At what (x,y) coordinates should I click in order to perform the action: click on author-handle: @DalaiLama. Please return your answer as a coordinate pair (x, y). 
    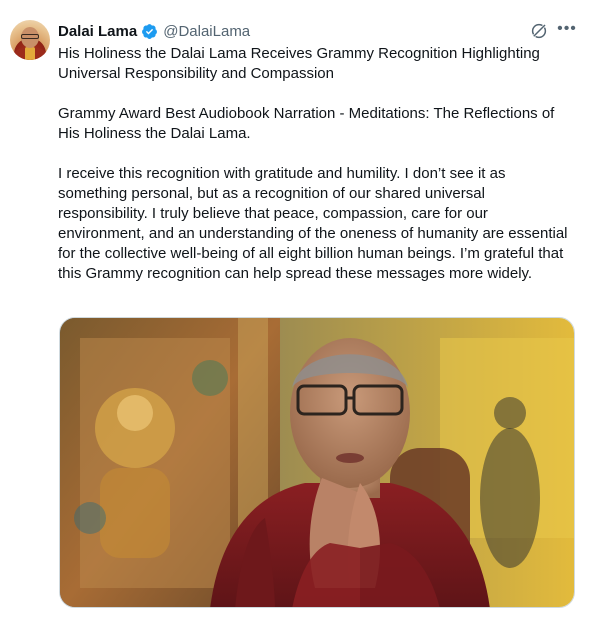
    Looking at the image, I should click on (206, 31).